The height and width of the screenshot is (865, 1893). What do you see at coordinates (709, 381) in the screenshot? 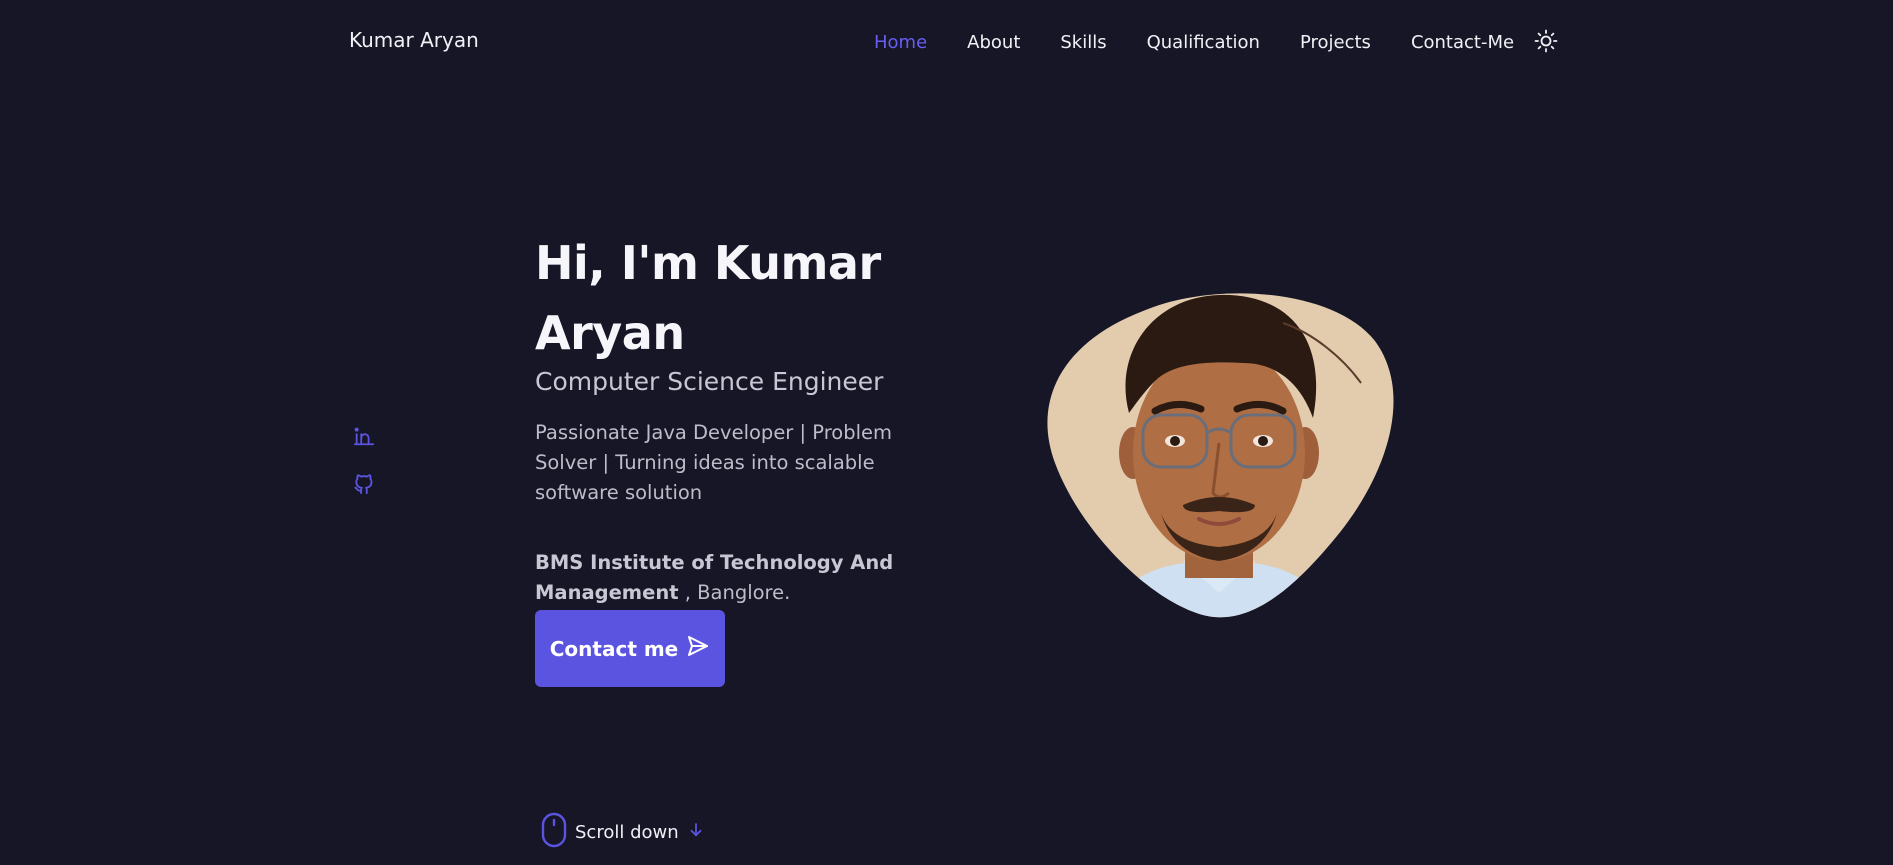
I see `hero-subtitle: Computer Science Engineer` at bounding box center [709, 381].